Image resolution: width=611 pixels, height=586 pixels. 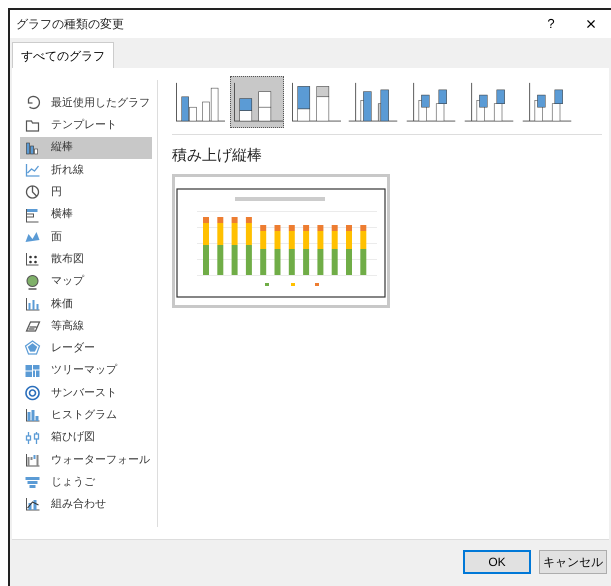 What do you see at coordinates (497, 562) in the screenshot?
I see `dialog-button: OK` at bounding box center [497, 562].